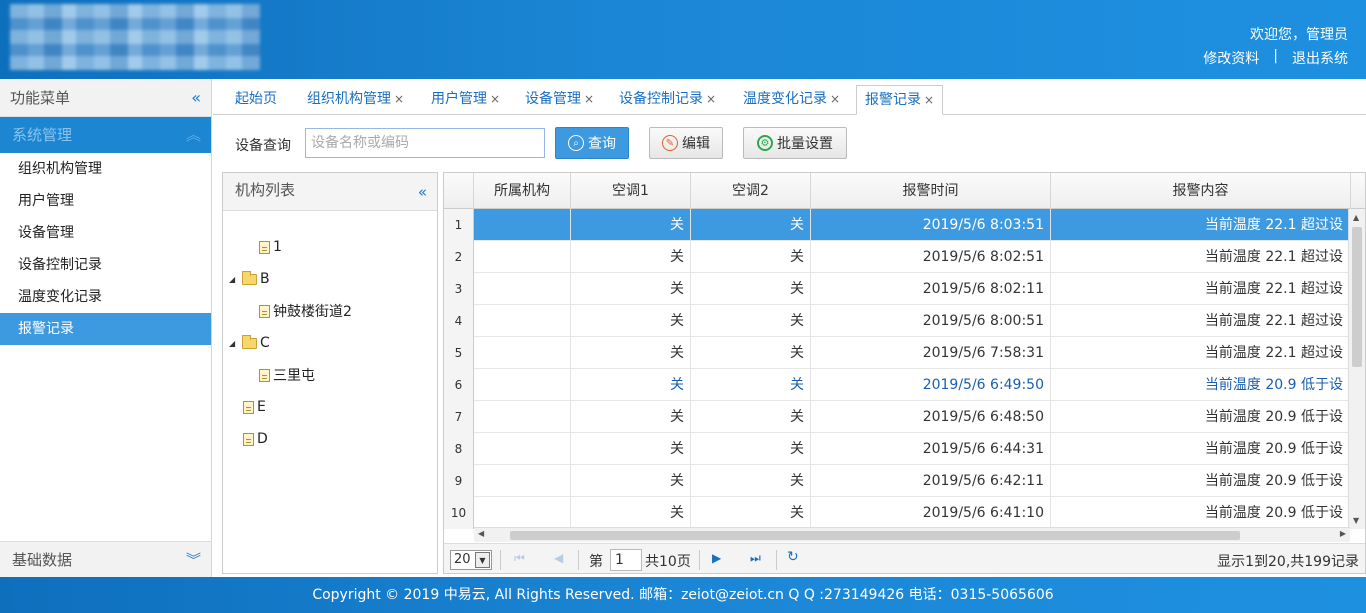  Describe the element at coordinates (897, 225) in the screenshot. I see `table-row: 1 关关 2019/5/6 8:03:51 当前温度 22.1 超过设` at that location.